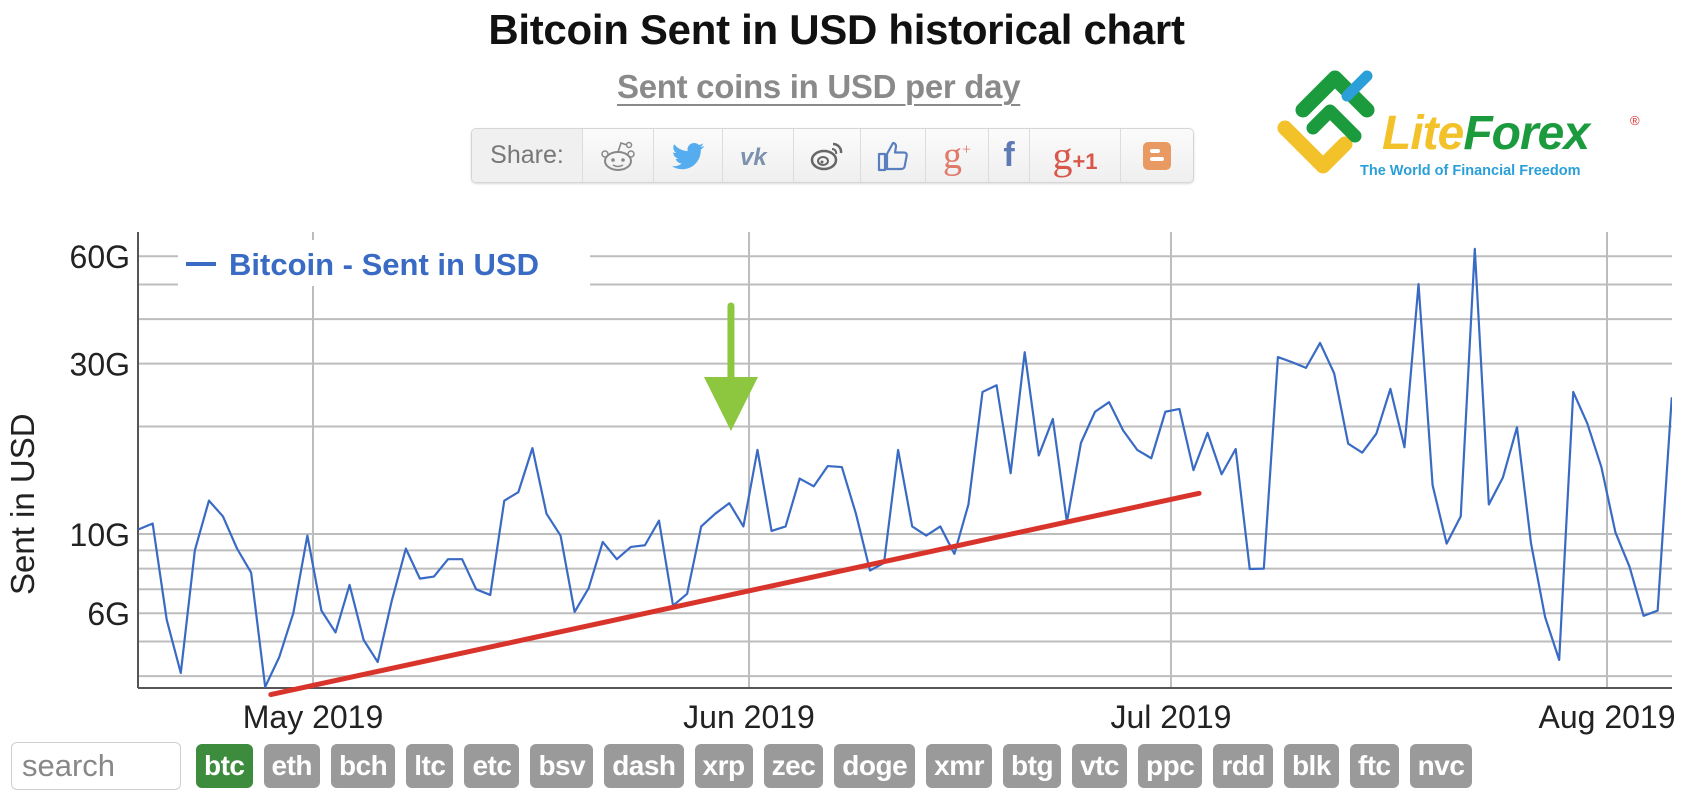 The height and width of the screenshot is (795, 1681). What do you see at coordinates (644, 766) in the screenshot?
I see `coin-tab-dash: dash` at bounding box center [644, 766].